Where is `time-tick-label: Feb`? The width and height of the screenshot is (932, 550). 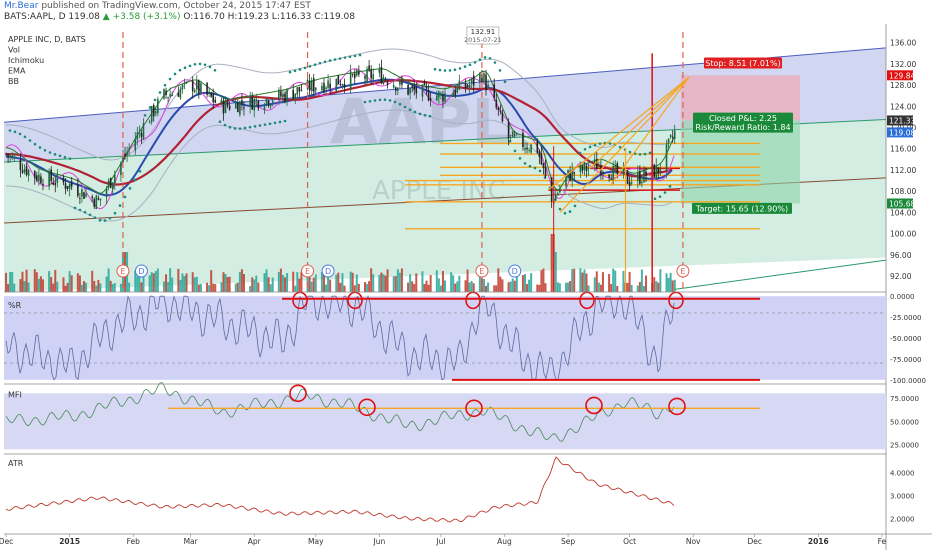
time-tick-label: Feb is located at coordinates (134, 541).